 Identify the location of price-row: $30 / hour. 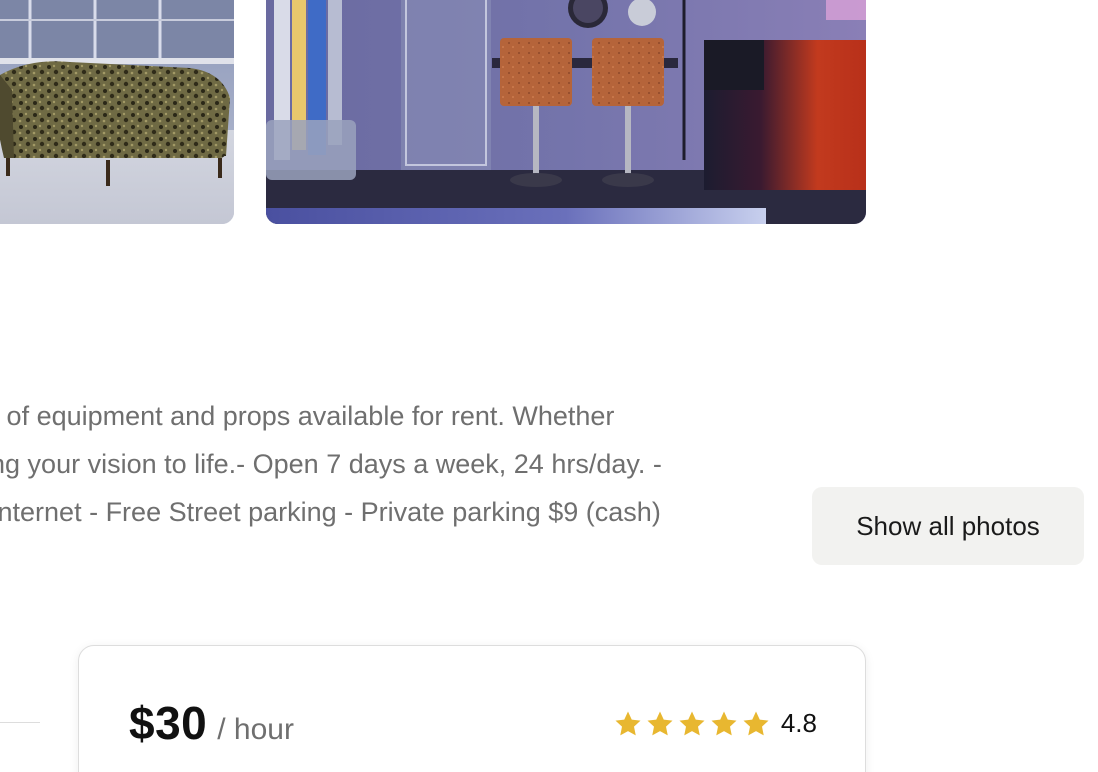
(211, 723).